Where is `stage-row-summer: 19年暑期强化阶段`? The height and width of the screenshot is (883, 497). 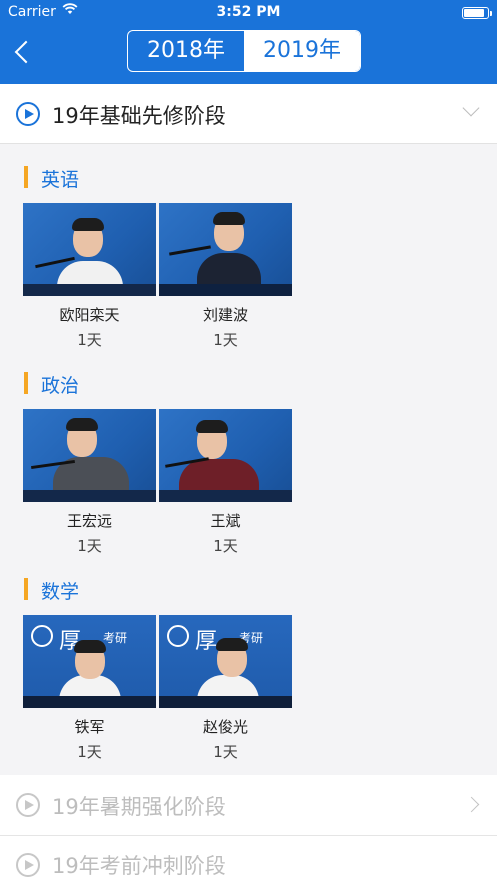
stage-row-summer: 19年暑期强化阶段 is located at coordinates (248, 805).